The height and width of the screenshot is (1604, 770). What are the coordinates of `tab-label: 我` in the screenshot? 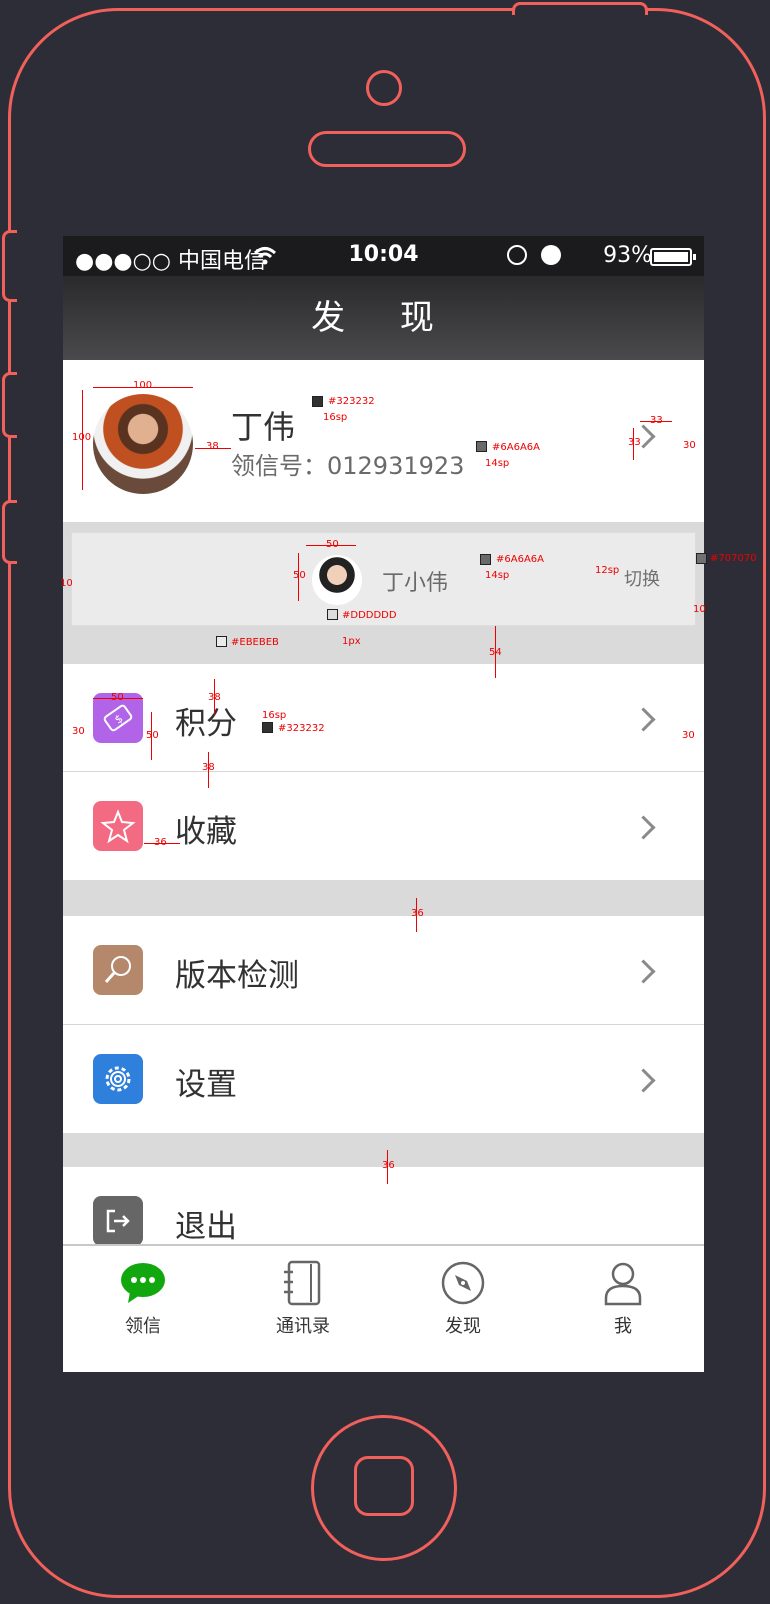 It's located at (623, 1326).